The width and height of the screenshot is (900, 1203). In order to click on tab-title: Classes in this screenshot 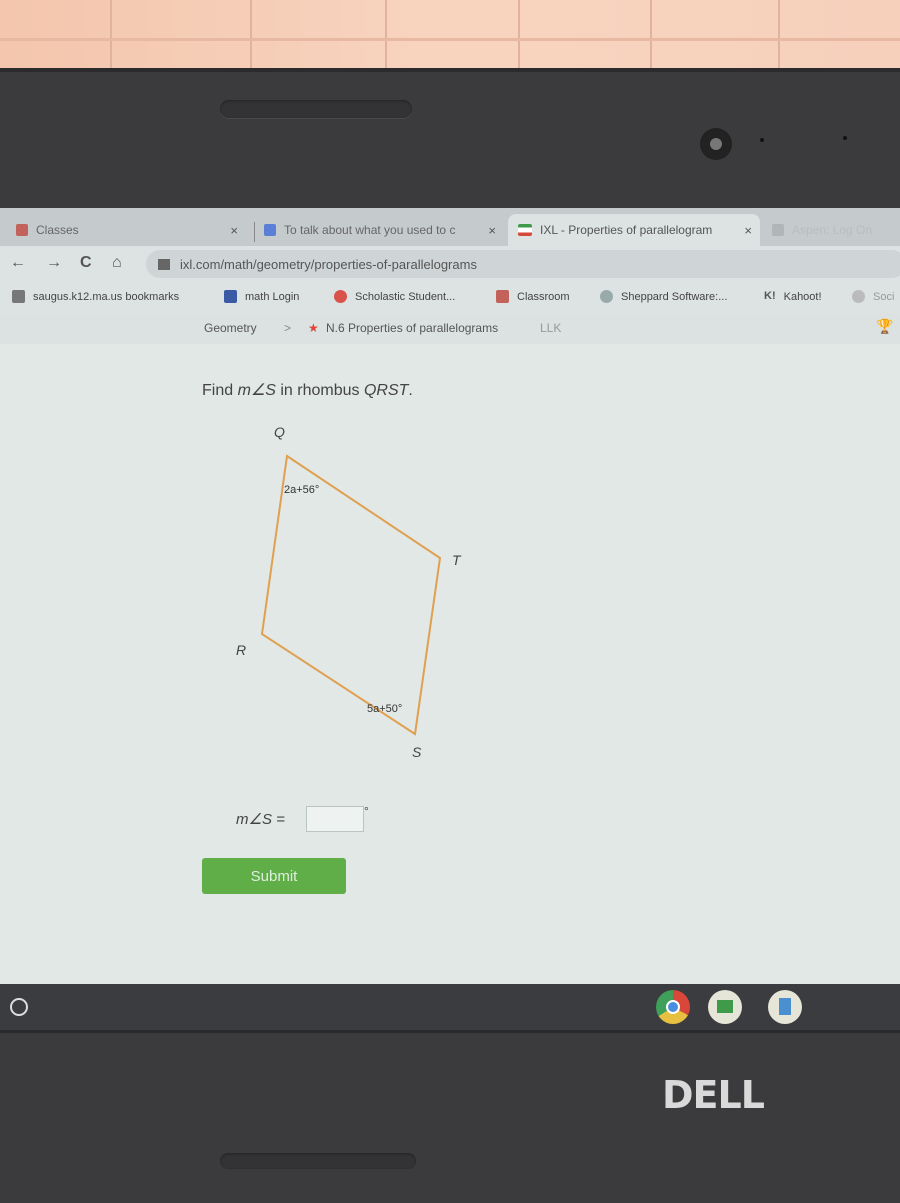, I will do `click(57, 230)`.